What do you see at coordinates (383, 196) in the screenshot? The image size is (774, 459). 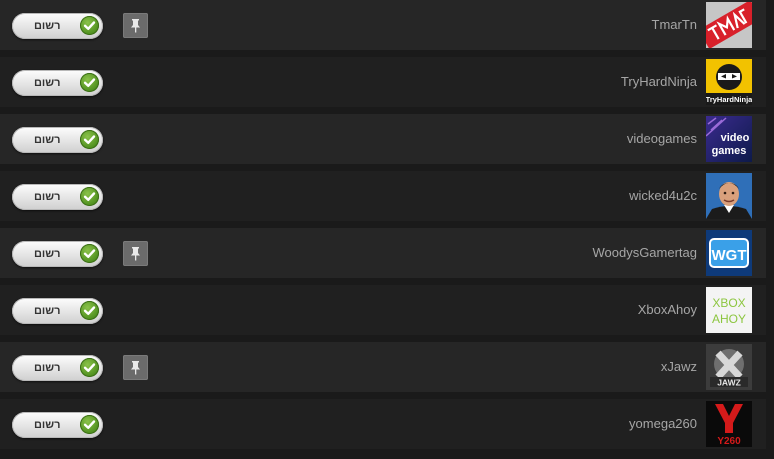 I see `channel-row-wicked4u2c: רשום wicked4u2c` at bounding box center [383, 196].